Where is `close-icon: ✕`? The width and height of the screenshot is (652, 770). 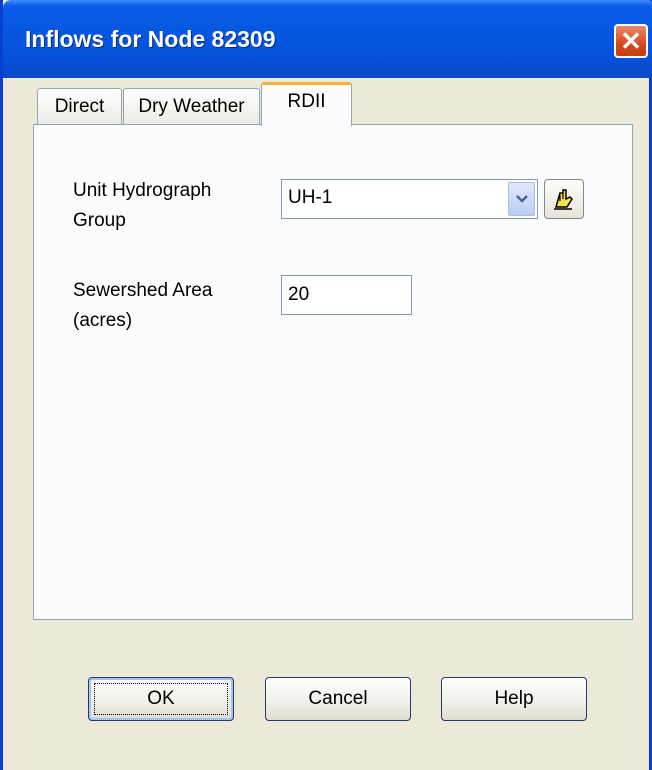 close-icon: ✕ is located at coordinates (631, 41).